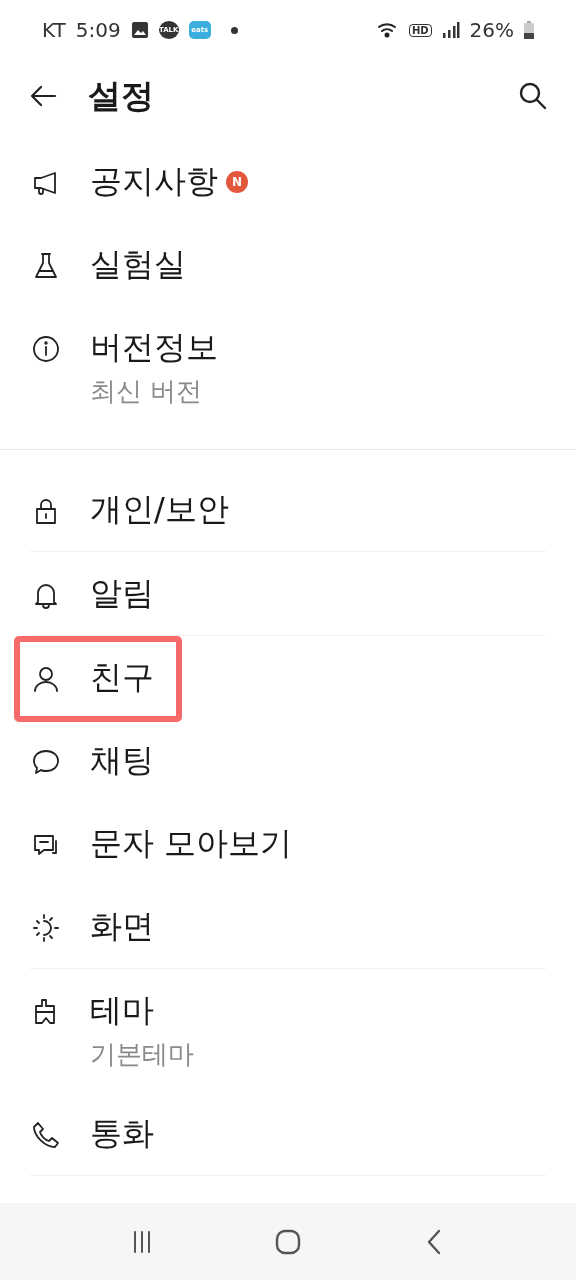 The image size is (576, 1280). Describe the element at coordinates (387, 30) in the screenshot. I see `wifi-icon` at that location.